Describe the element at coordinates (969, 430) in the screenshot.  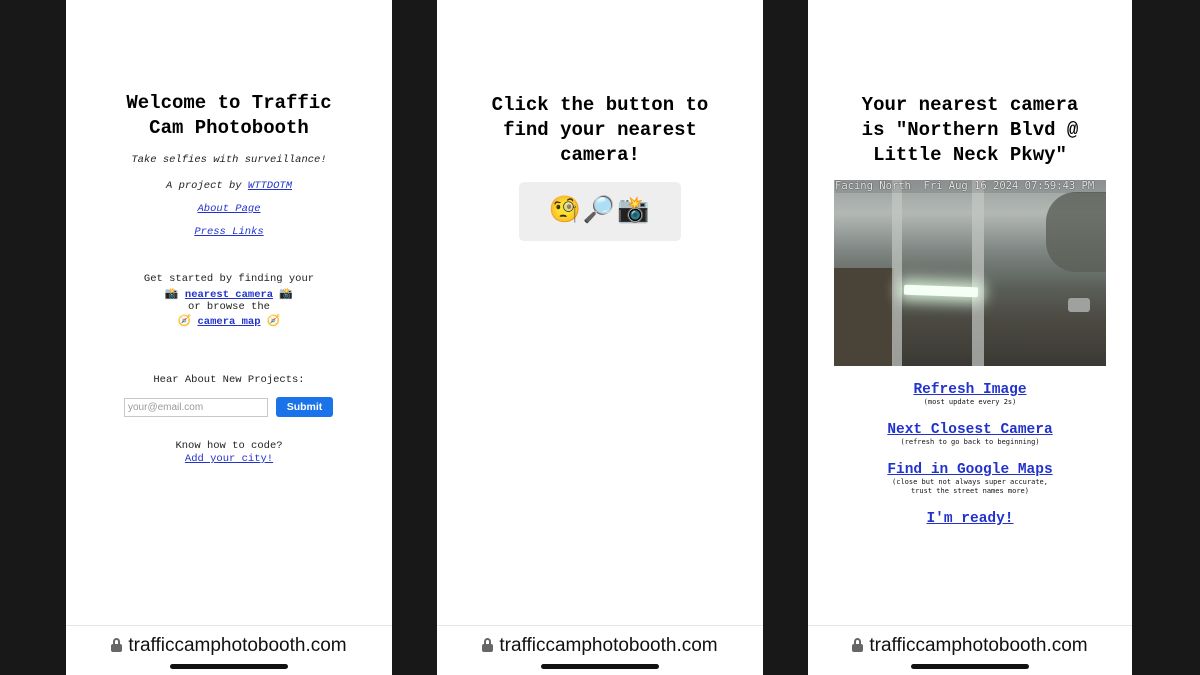
I see `next-closest-camera-link: Next Closest Camera` at that location.